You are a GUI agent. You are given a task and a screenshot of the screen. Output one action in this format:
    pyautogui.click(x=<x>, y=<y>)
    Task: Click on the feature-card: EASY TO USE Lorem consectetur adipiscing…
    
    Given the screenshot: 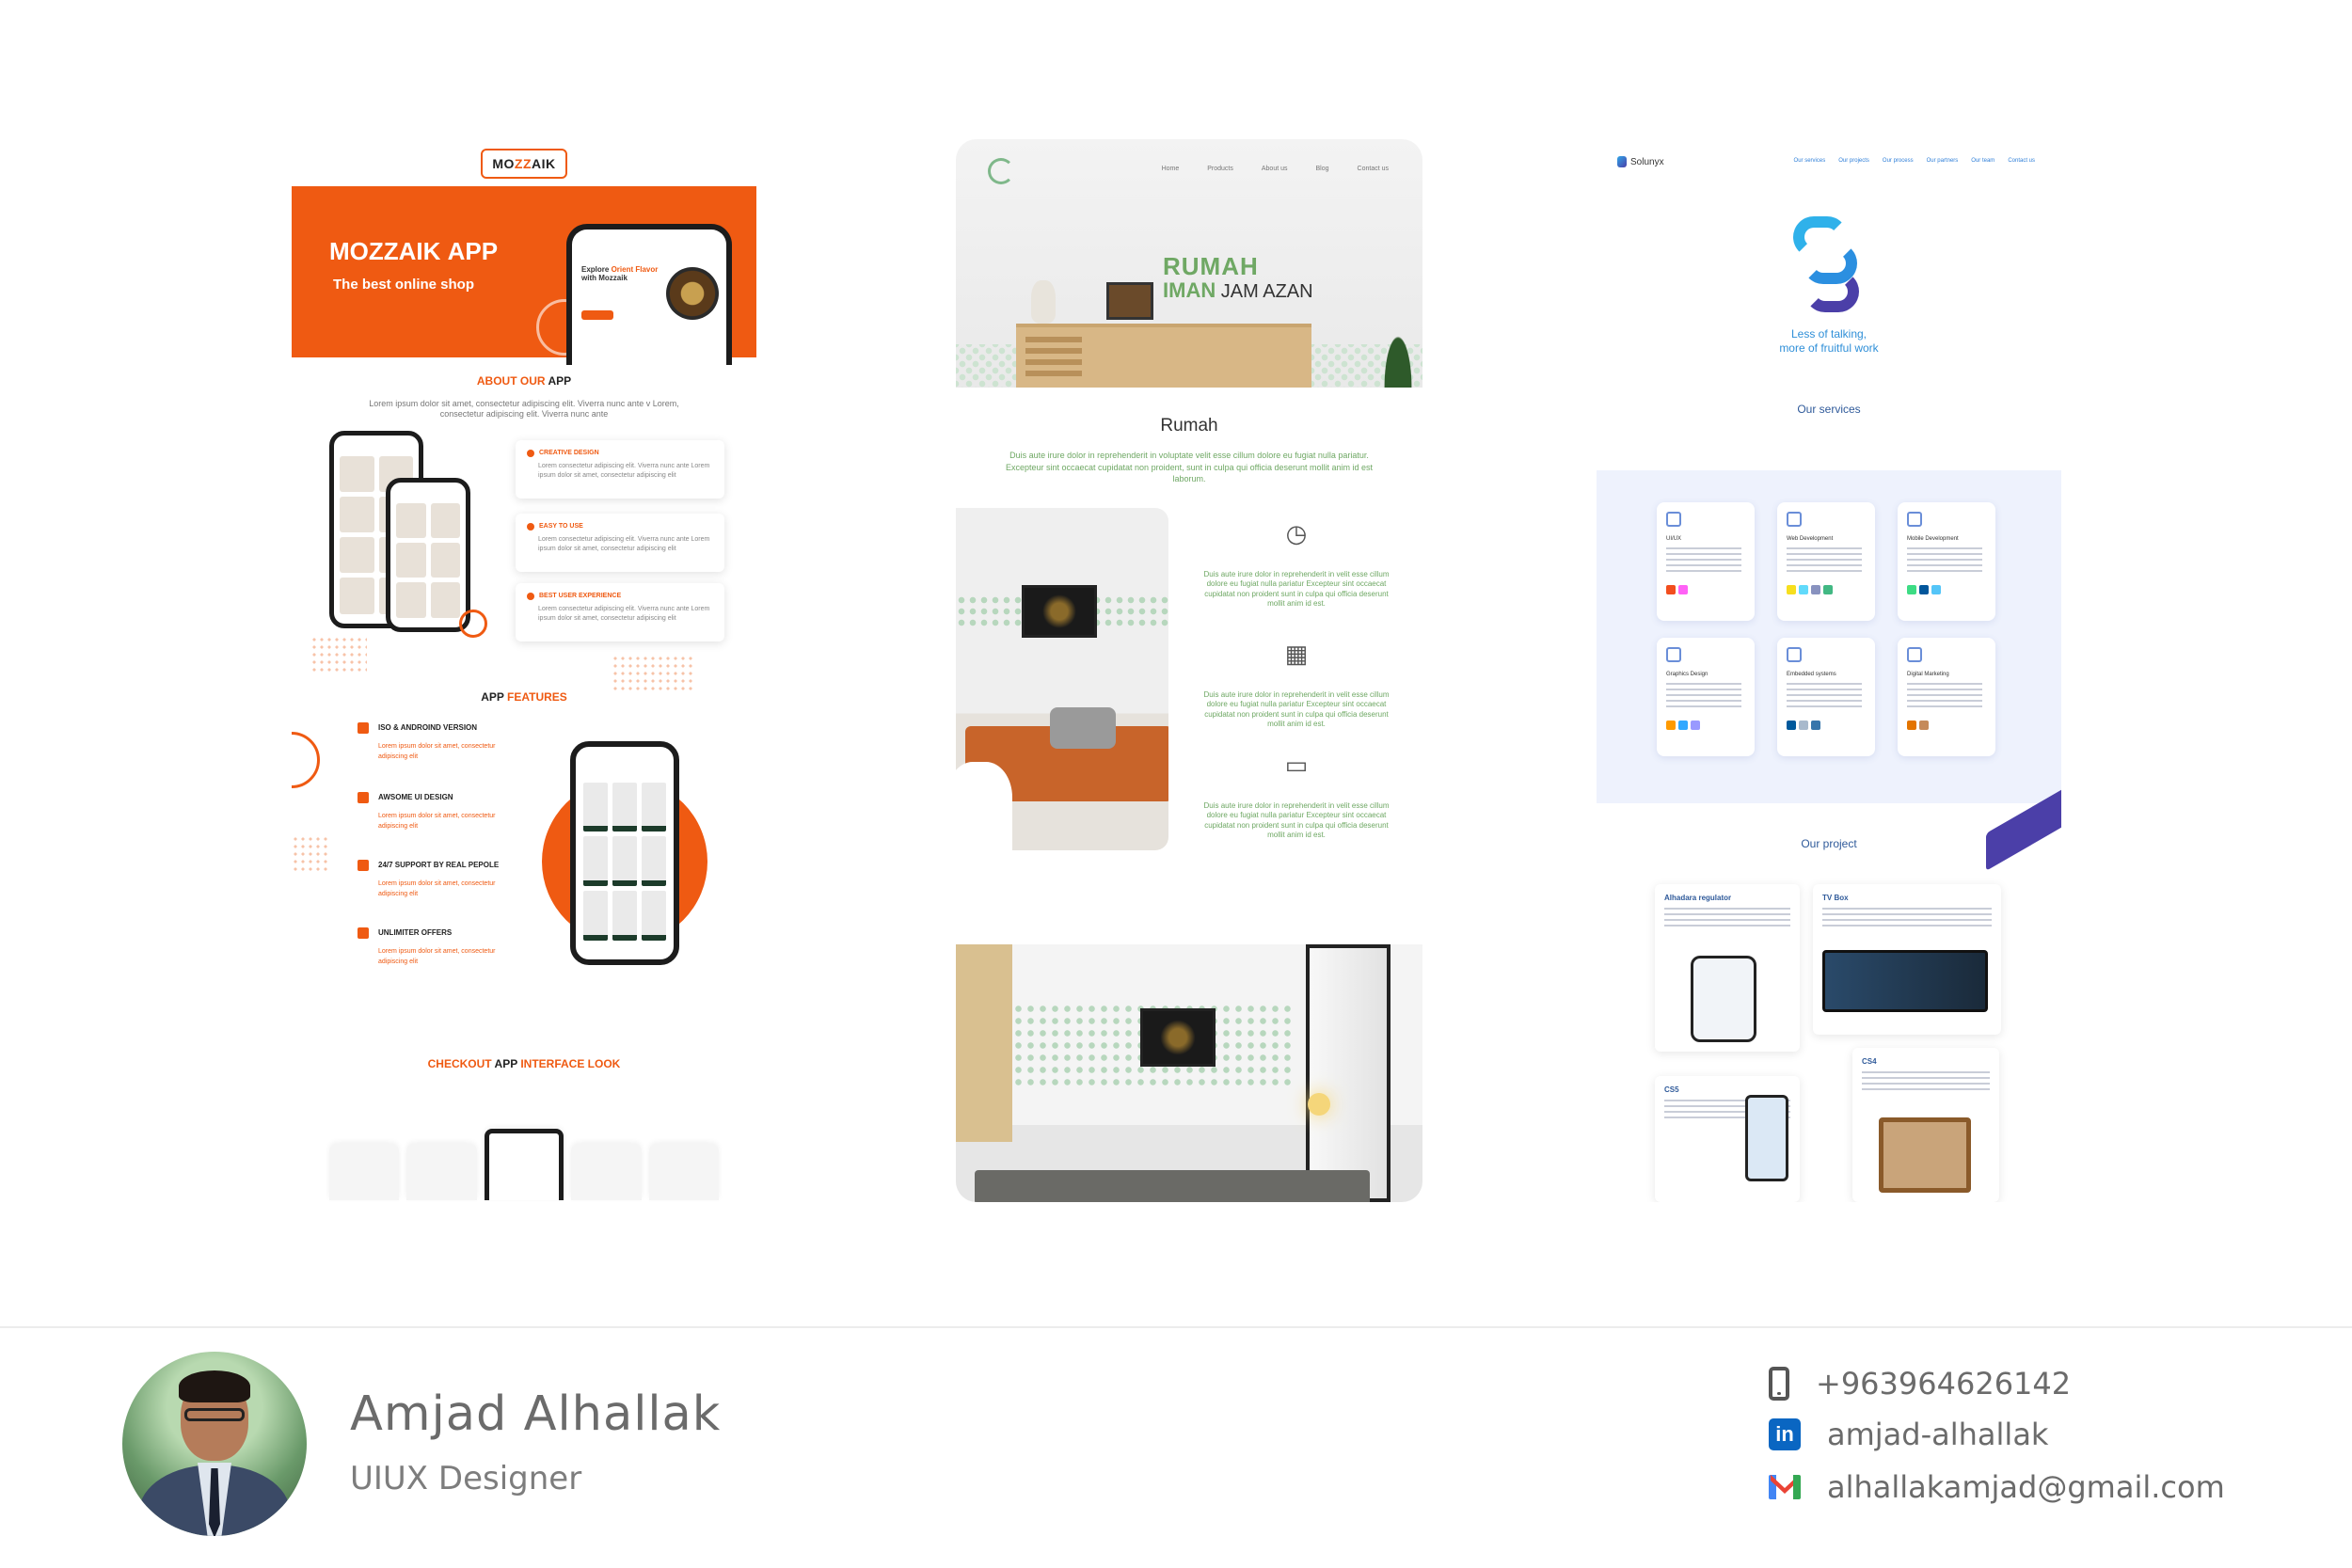 What is the action you would take?
    pyautogui.click(x=620, y=542)
    